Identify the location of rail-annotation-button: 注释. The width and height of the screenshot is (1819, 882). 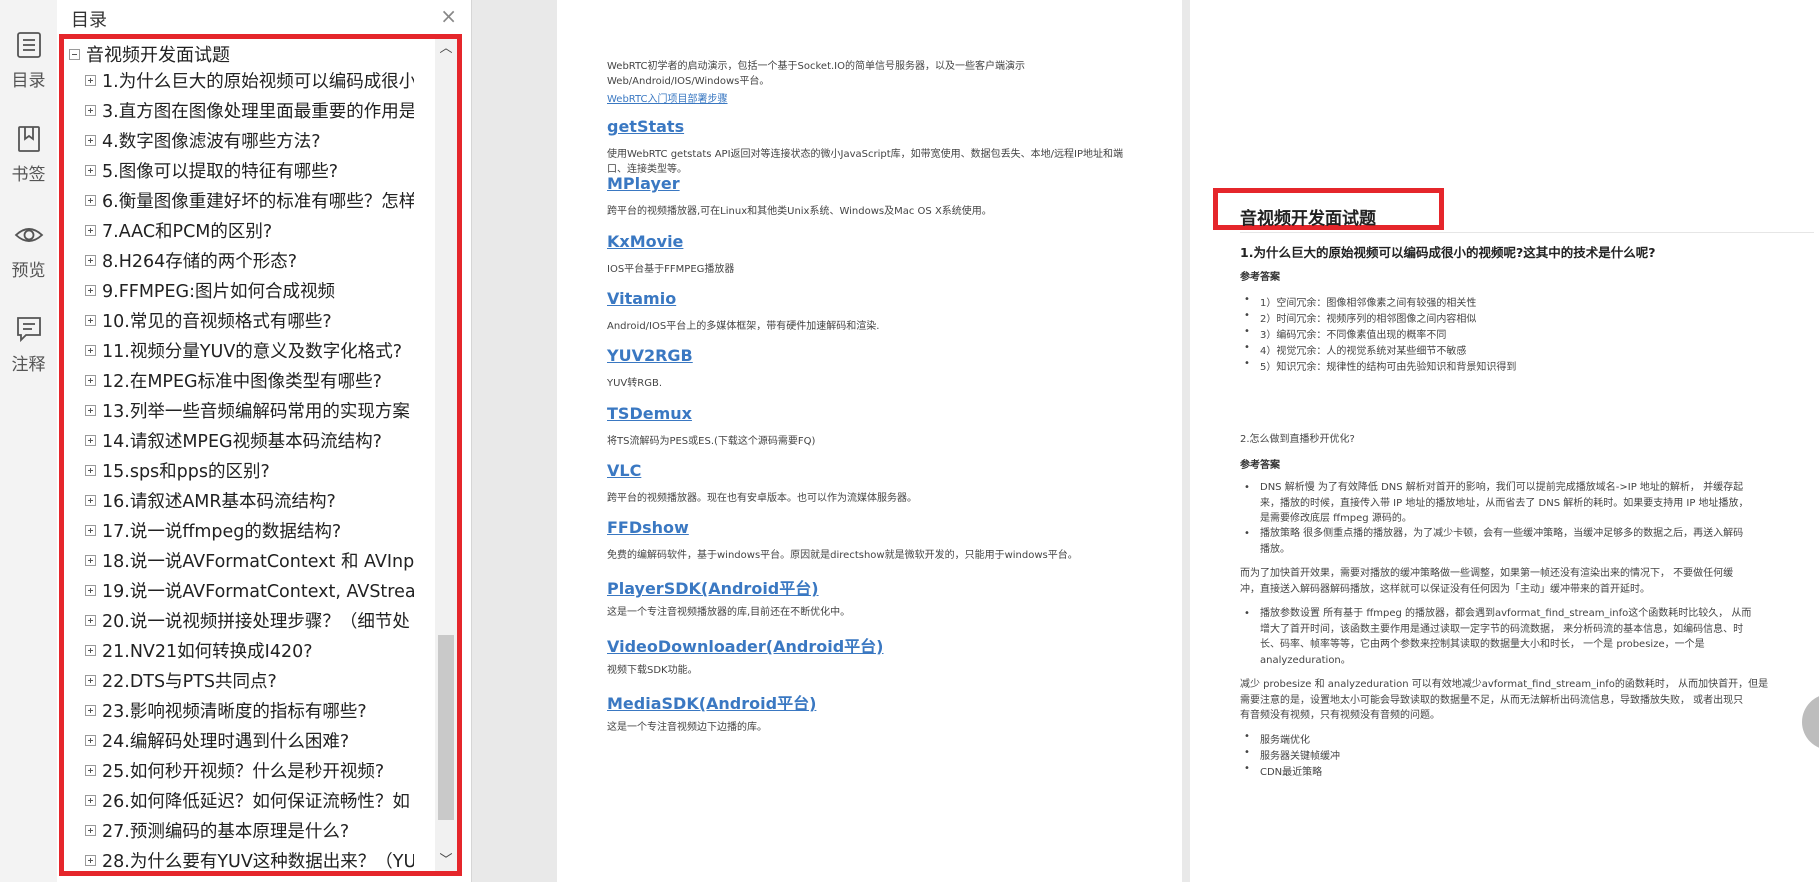
(28, 344).